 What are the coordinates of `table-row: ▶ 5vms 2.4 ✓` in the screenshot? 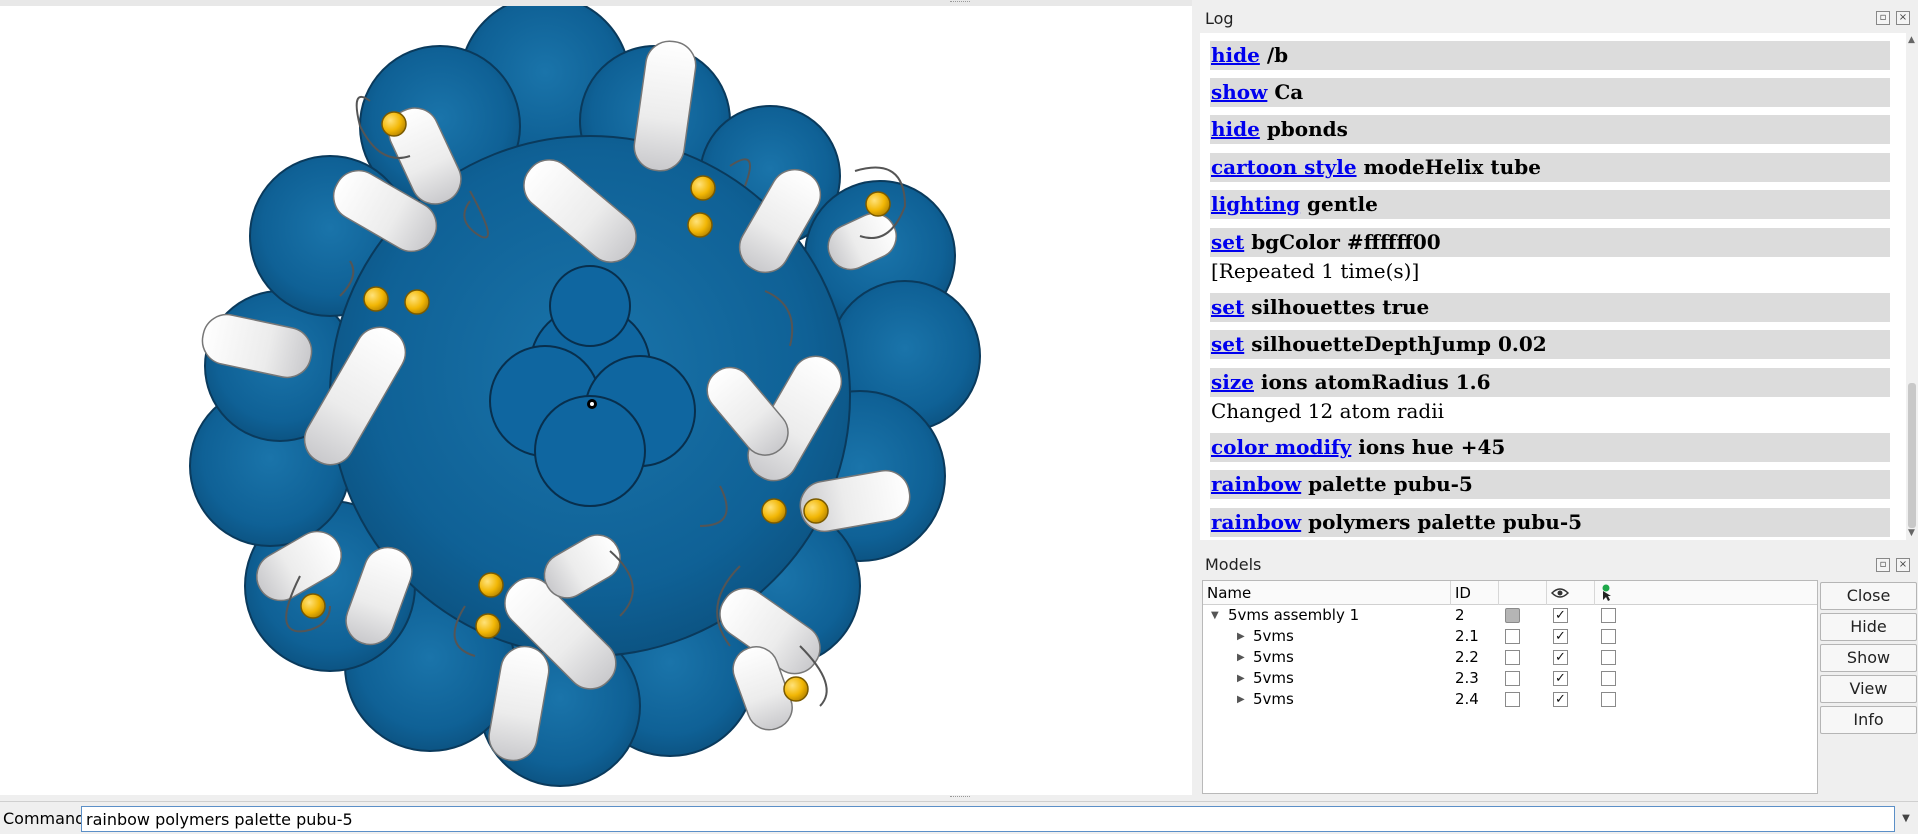 It's located at (1510, 699).